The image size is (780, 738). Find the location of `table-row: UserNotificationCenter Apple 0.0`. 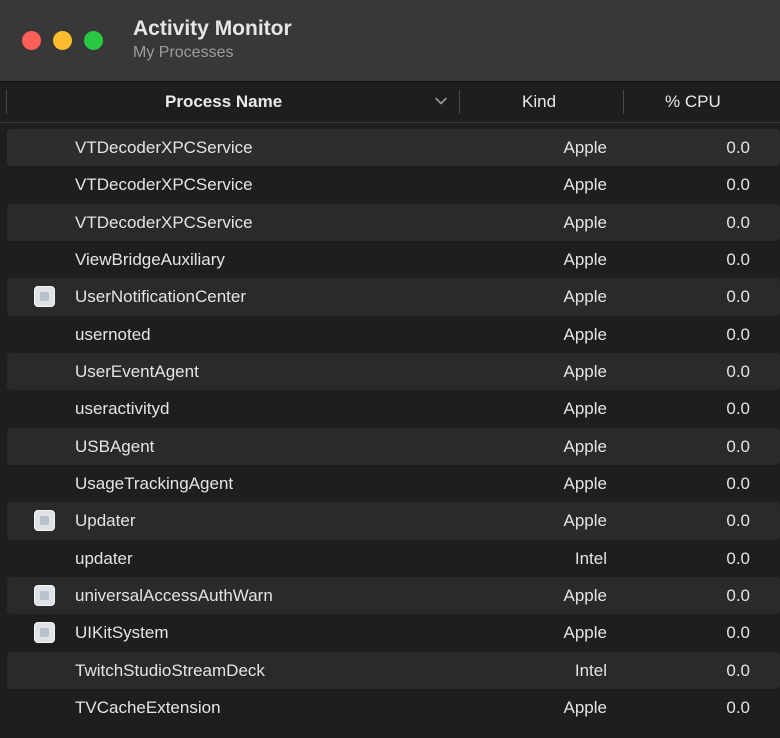

table-row: UserNotificationCenter Apple 0.0 is located at coordinates (390, 297).